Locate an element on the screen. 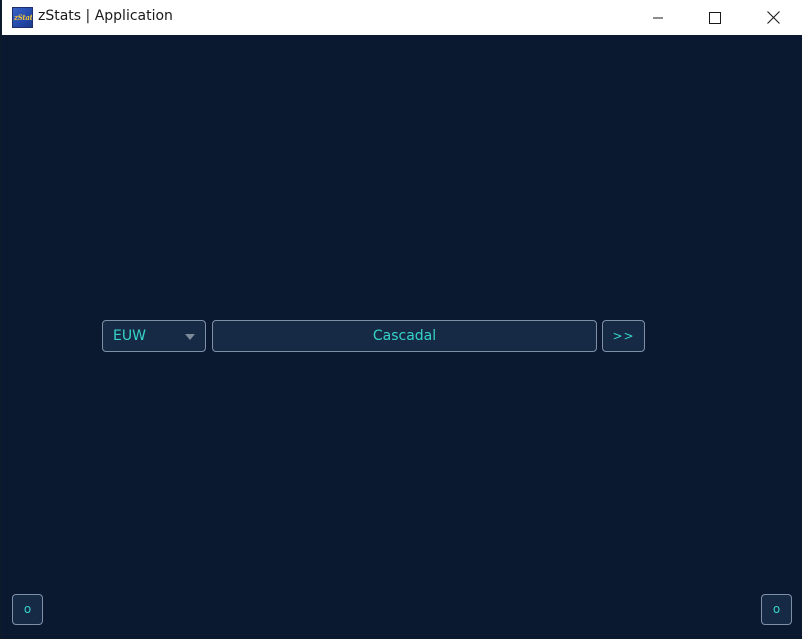  title-bar: zStats zStats | Application is located at coordinates (402, 17).